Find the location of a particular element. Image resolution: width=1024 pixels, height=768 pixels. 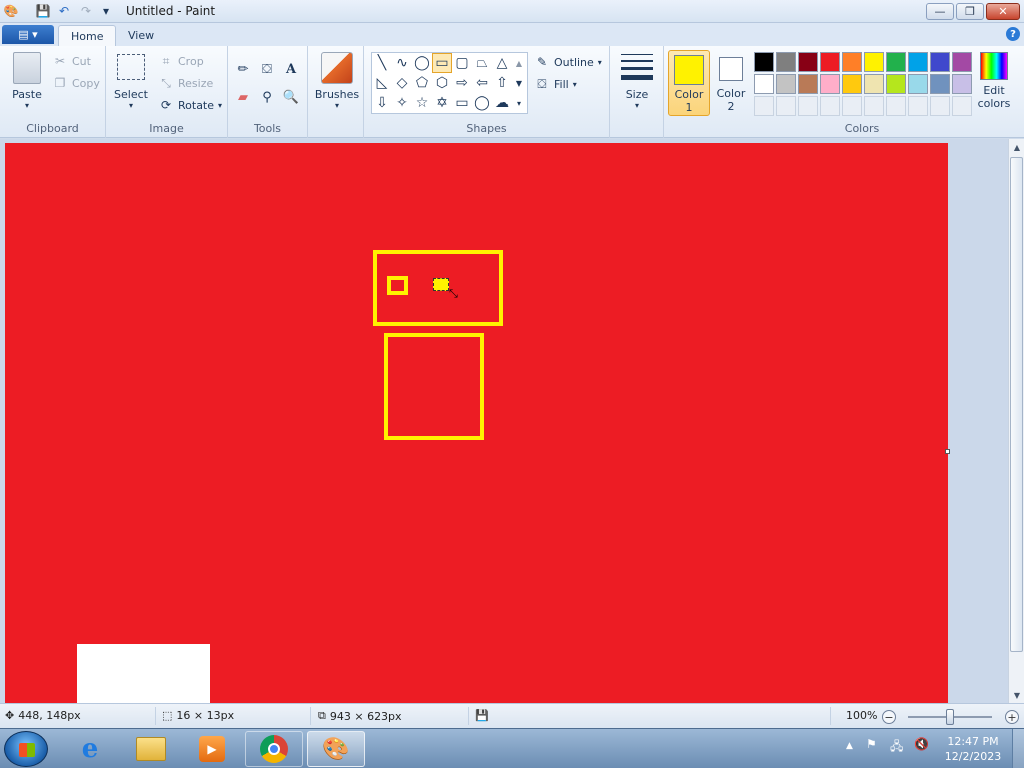

scrollbar-thumb is located at coordinates (1016, 404).